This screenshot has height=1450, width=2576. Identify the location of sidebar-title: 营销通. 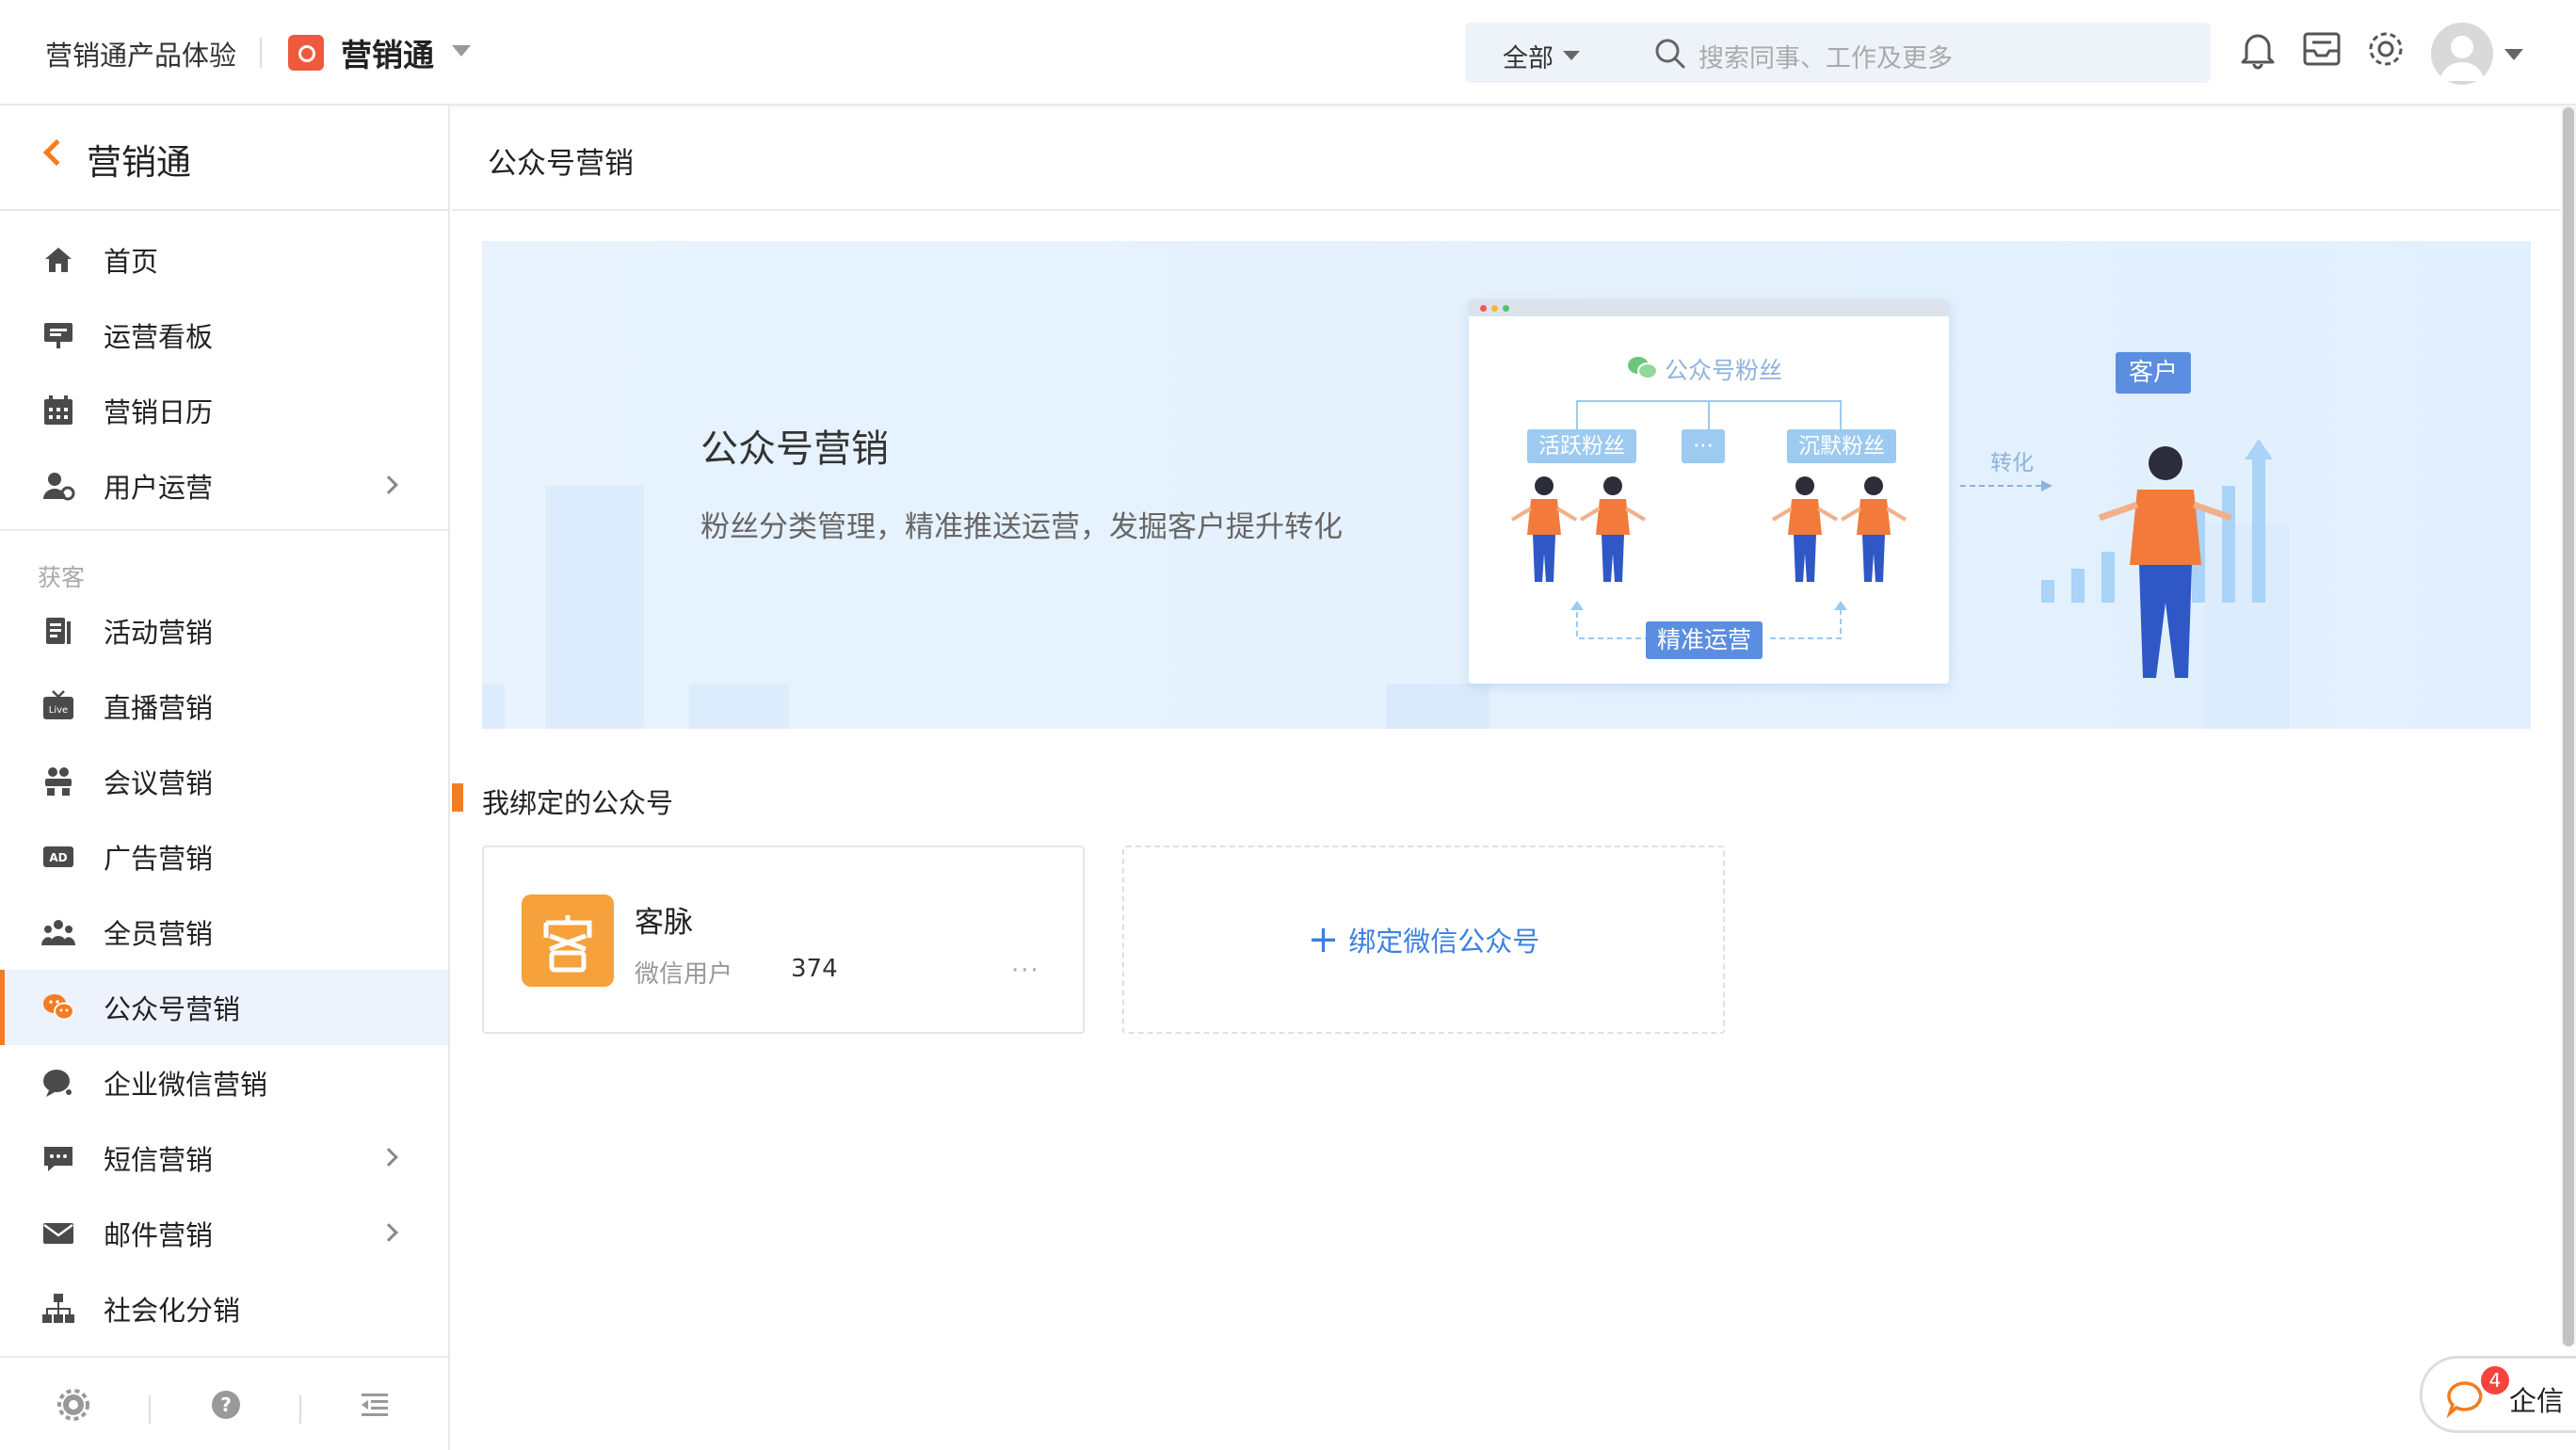
(139, 162).